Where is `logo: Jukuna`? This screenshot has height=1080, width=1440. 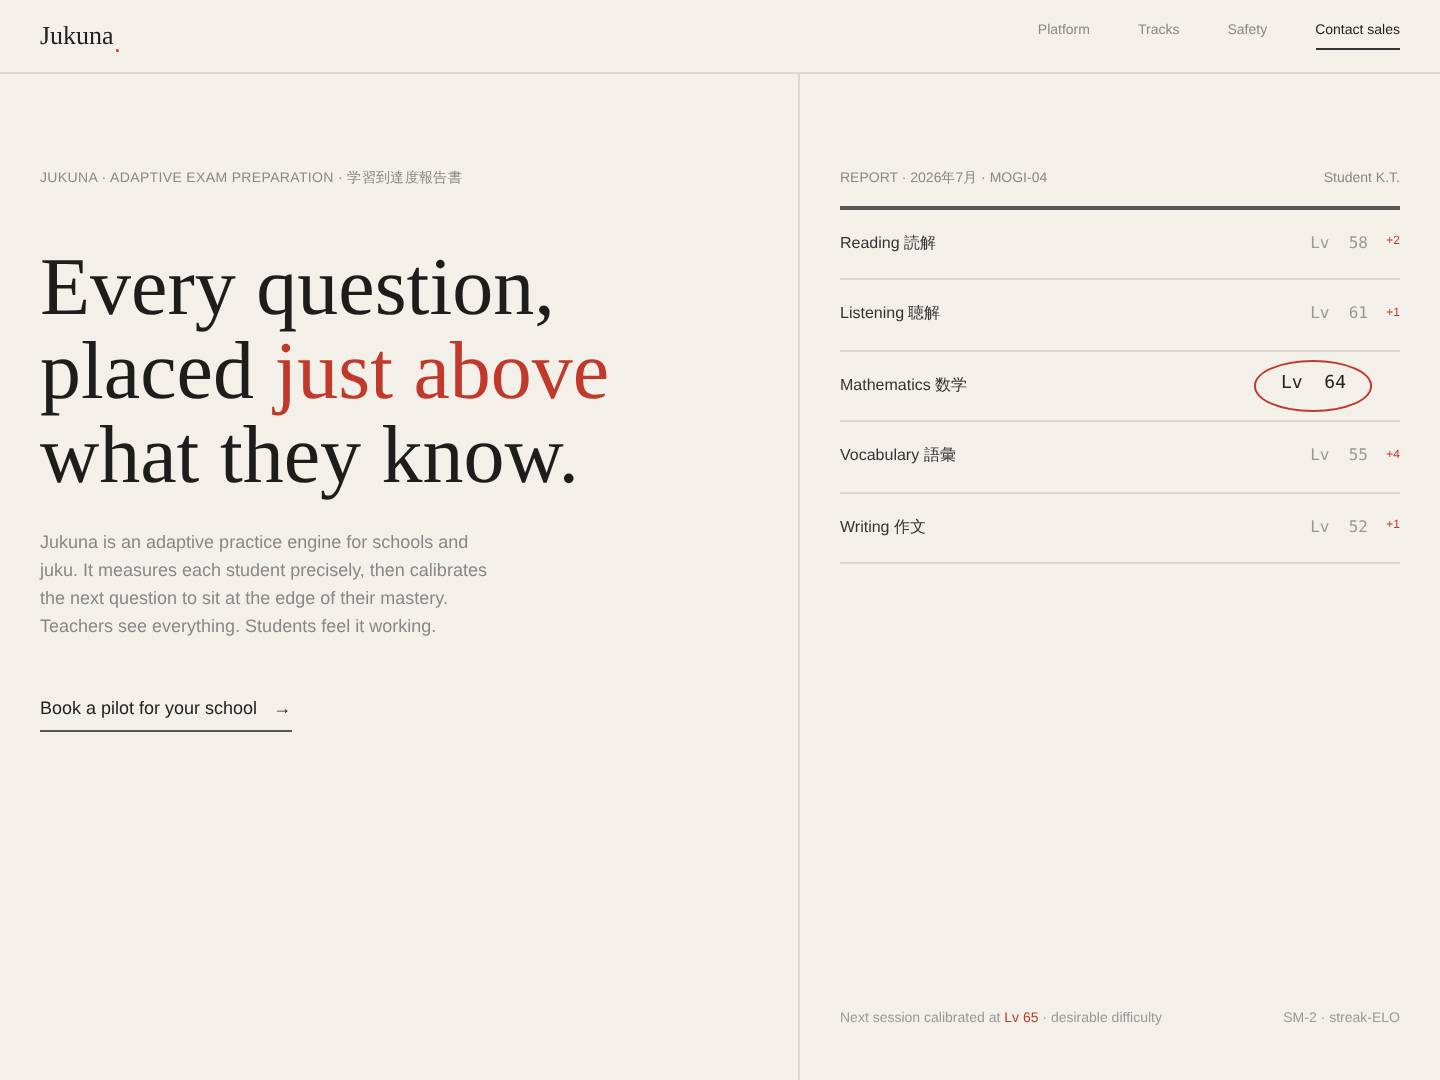 logo: Jukuna is located at coordinates (77, 36).